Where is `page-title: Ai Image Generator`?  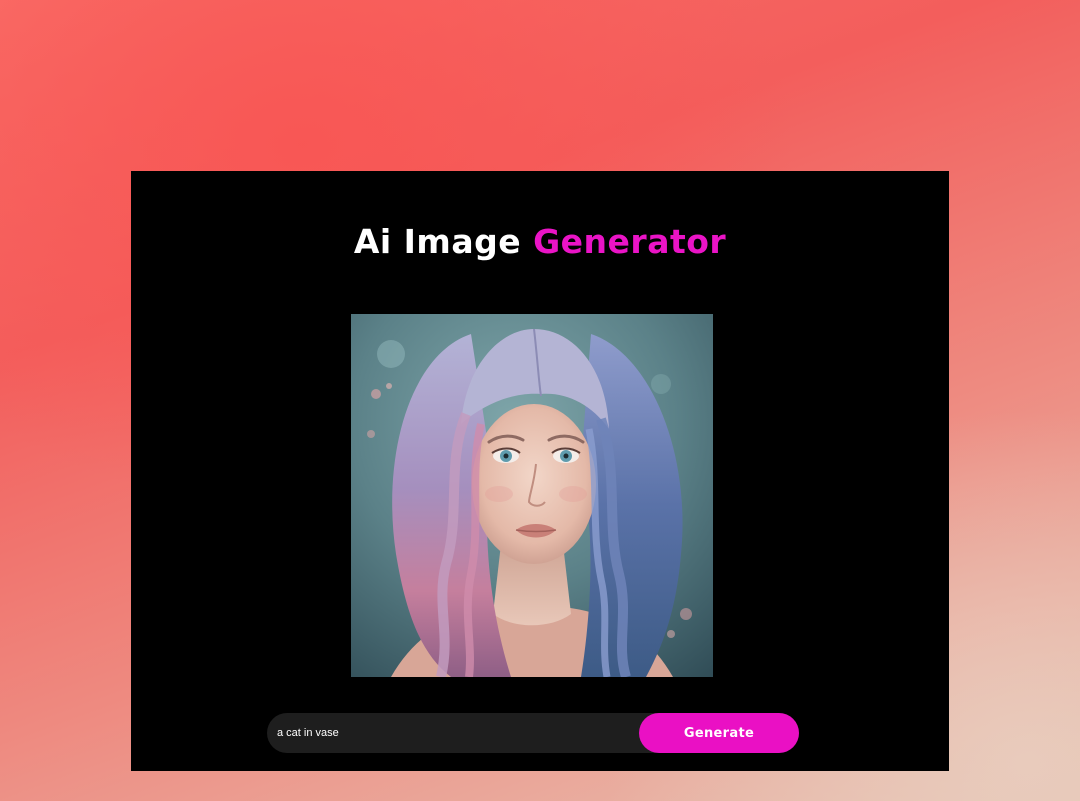 page-title: Ai Image Generator is located at coordinates (540, 242).